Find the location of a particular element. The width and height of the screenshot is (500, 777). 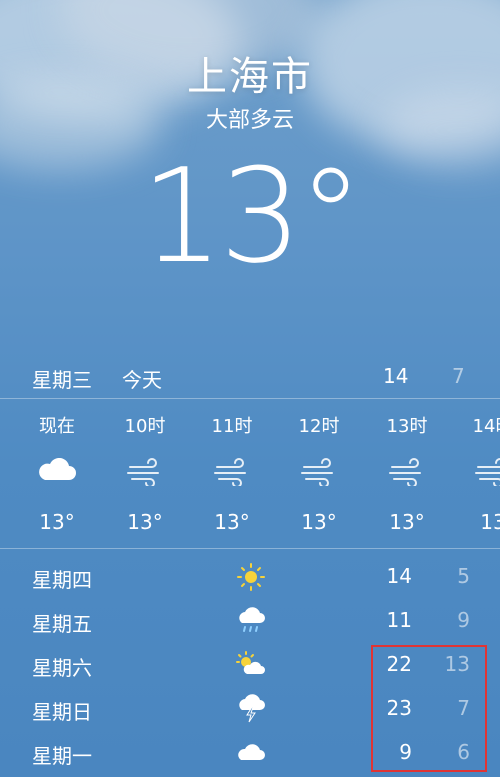

hour-item: 14时 13 is located at coordinates (474, 473).